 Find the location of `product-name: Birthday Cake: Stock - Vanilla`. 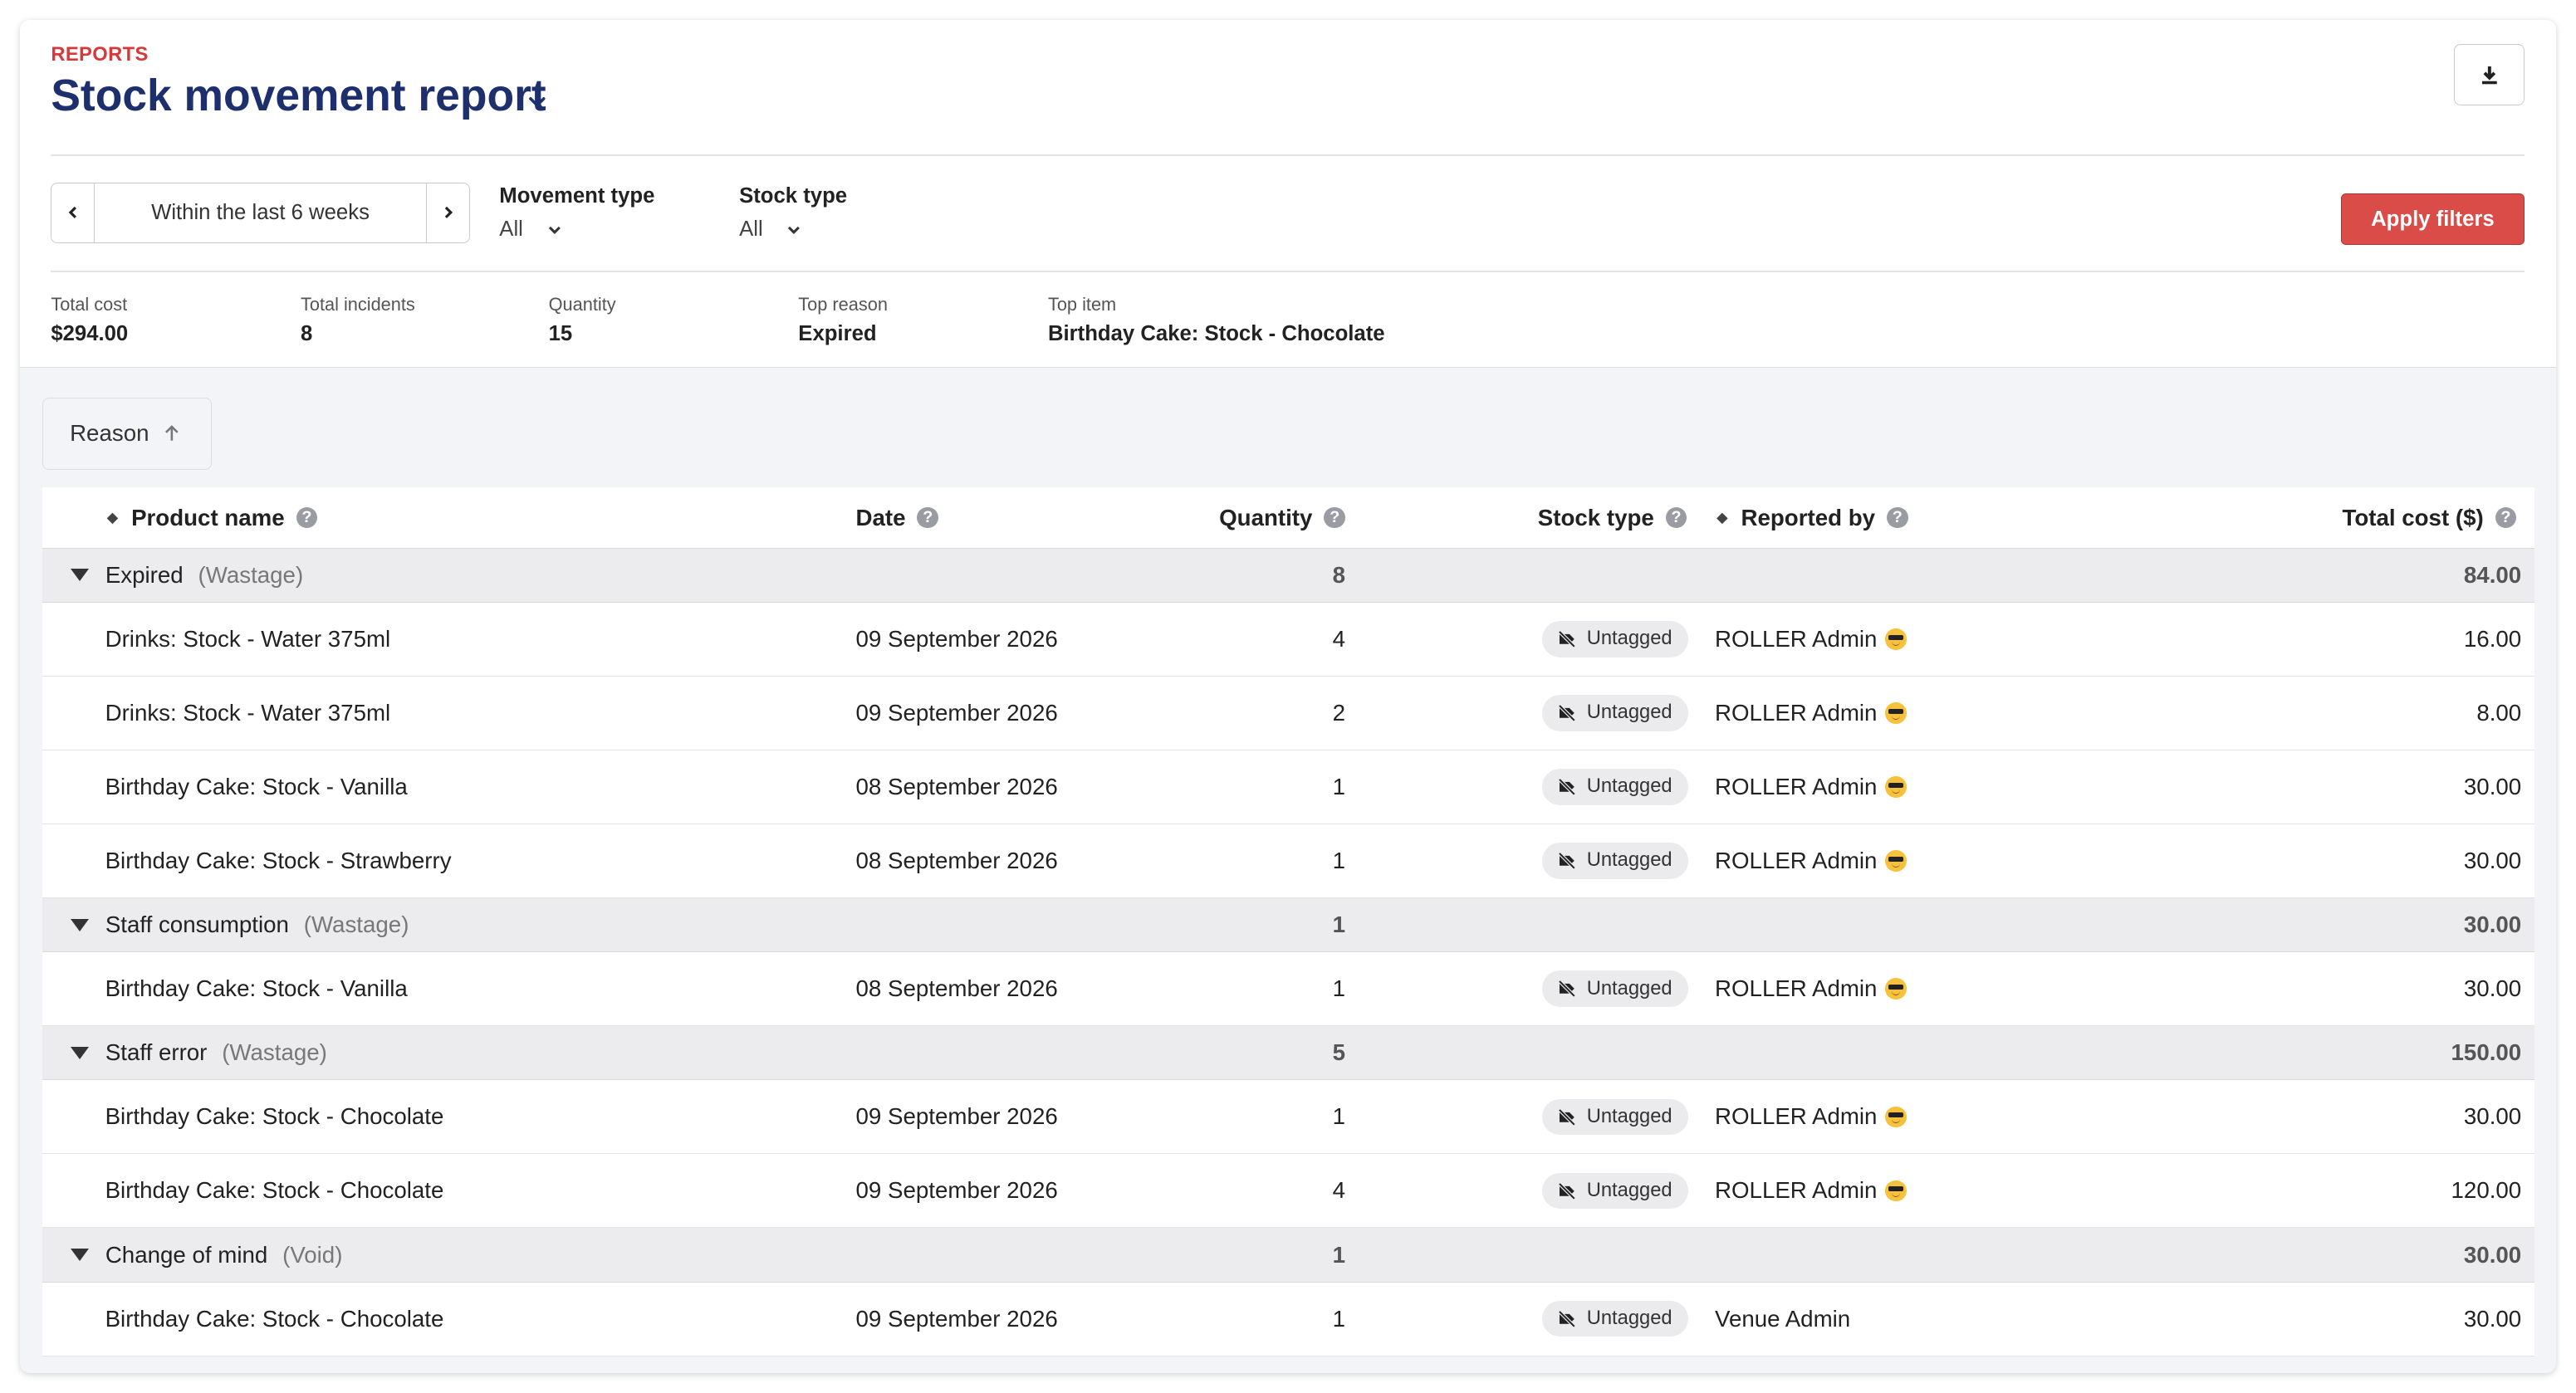

product-name: Birthday Cake: Stock - Vanilla is located at coordinates (256, 988).